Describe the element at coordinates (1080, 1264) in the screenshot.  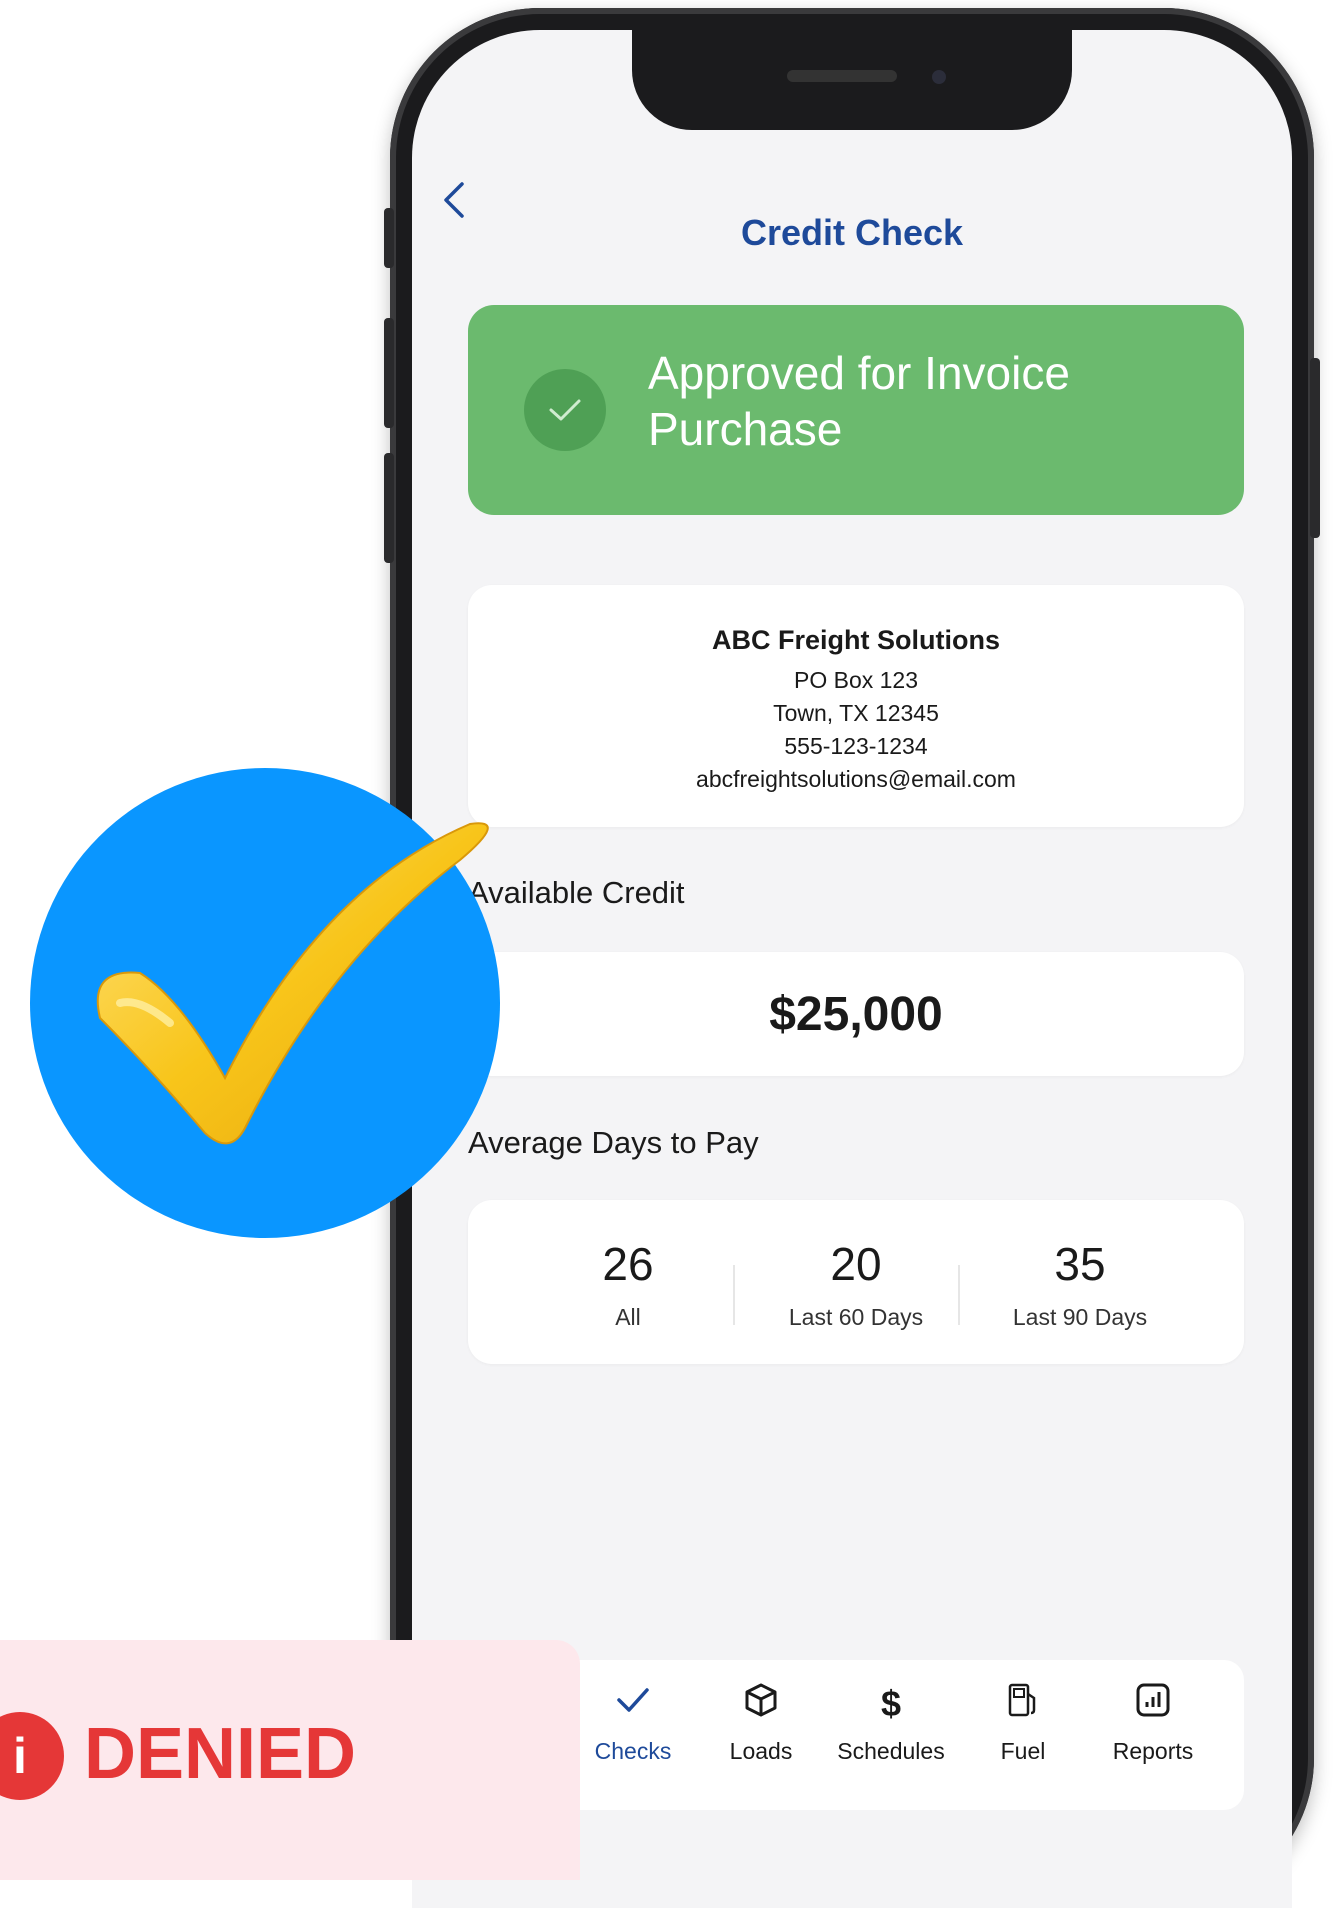
I see `stat-value: 35` at that location.